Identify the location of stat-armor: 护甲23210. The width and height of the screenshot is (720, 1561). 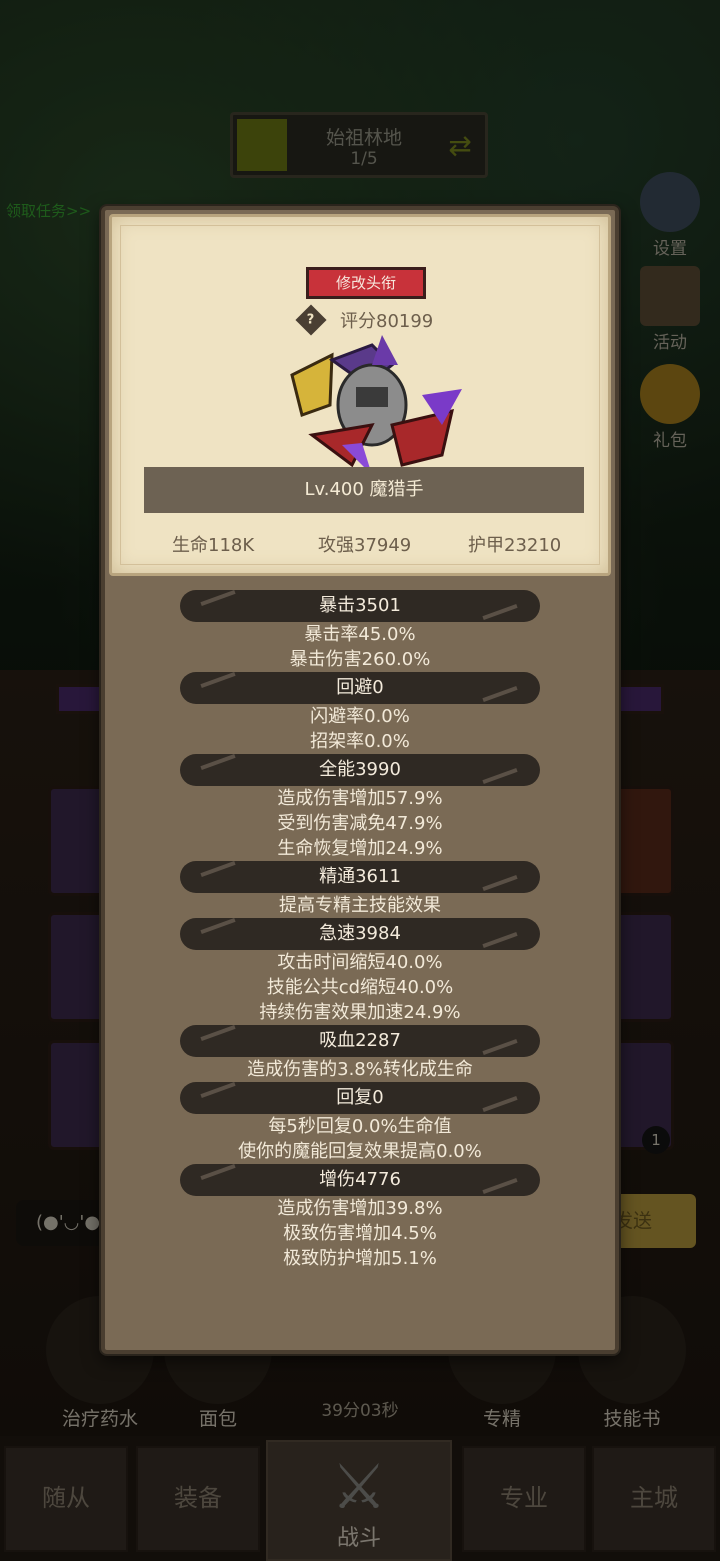
(515, 545).